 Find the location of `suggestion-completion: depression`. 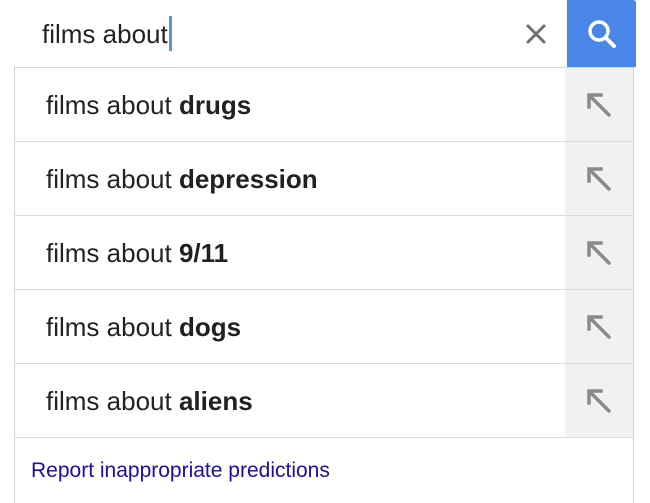

suggestion-completion: depression is located at coordinates (248, 179).